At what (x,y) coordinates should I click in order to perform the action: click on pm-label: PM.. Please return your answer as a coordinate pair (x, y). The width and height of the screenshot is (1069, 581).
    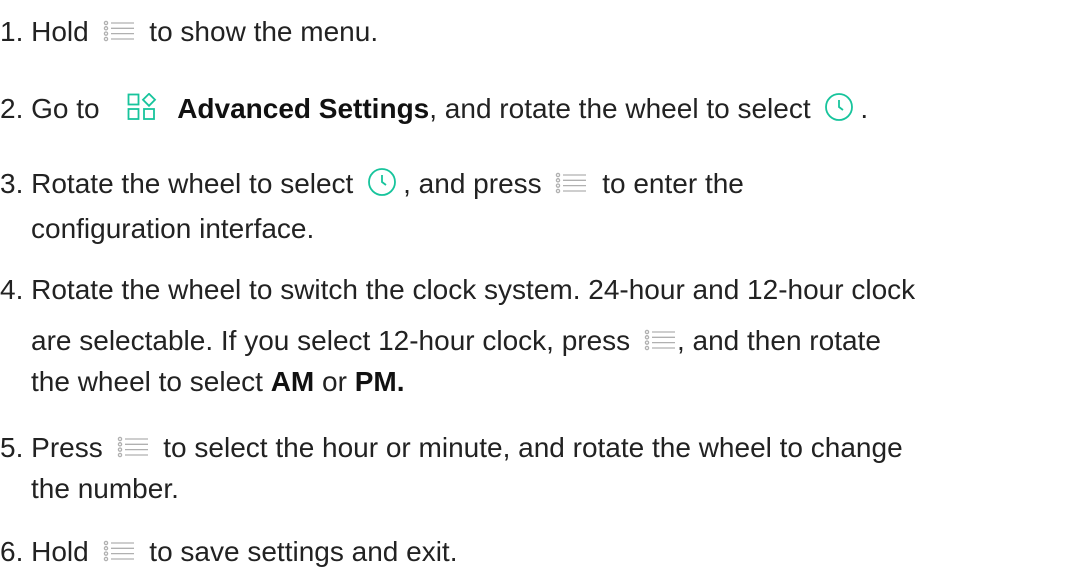
    Looking at the image, I should click on (379, 381).